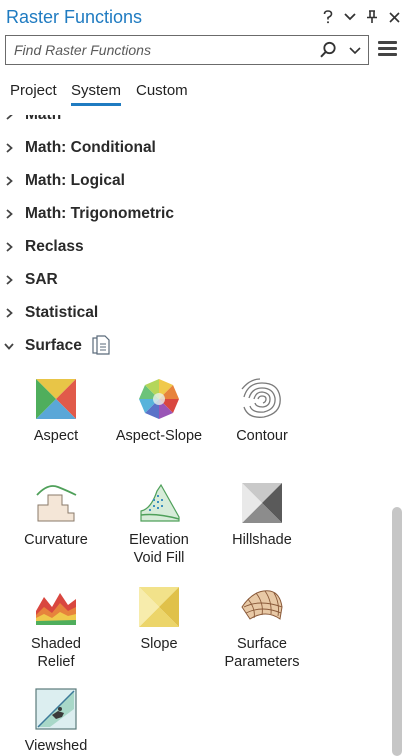 The height and width of the screenshot is (756, 407). Describe the element at coordinates (33, 92) in the screenshot. I see `tab-project: Project` at that location.